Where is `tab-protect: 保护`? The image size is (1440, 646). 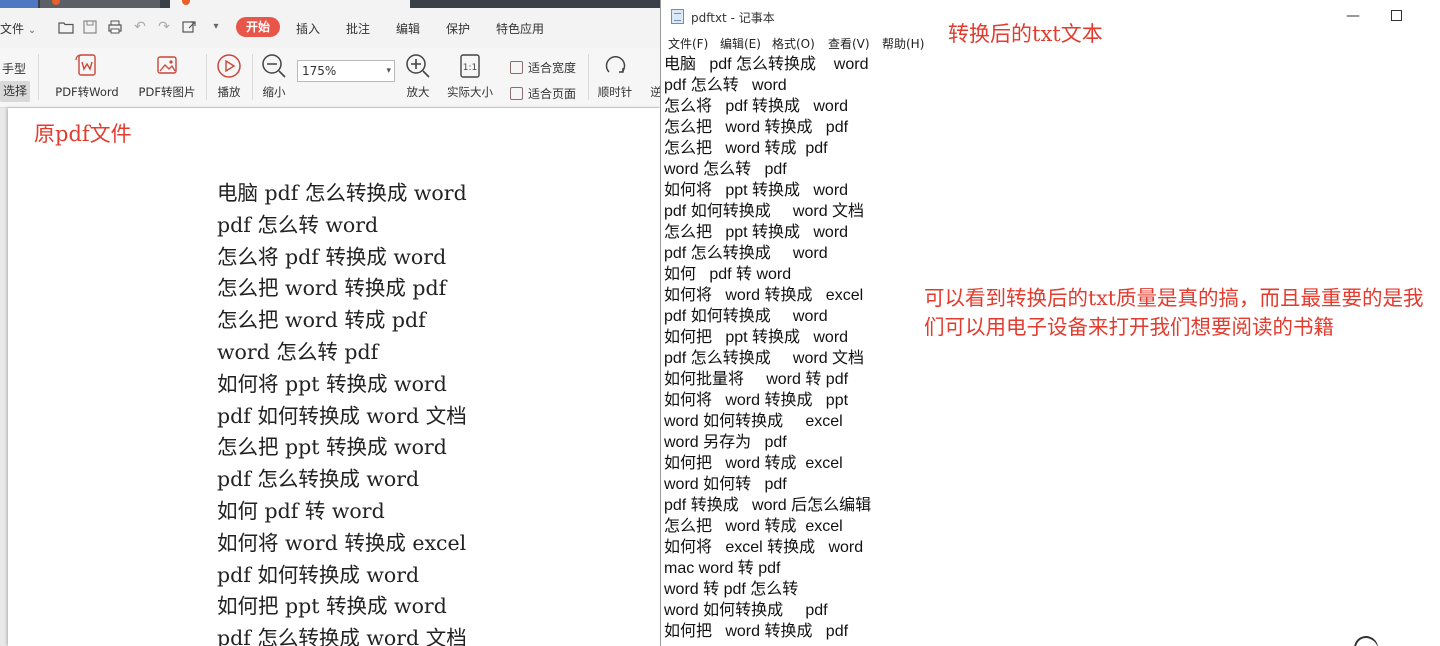 tab-protect: 保护 is located at coordinates (458, 28).